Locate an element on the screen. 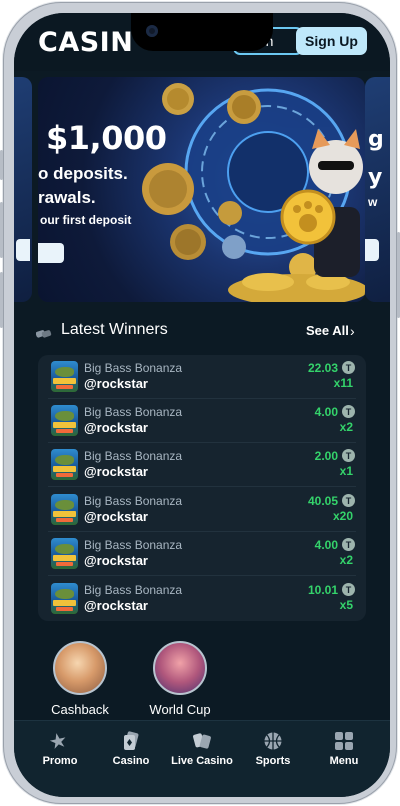 This screenshot has width=400, height=806. next-banner-text-2: y is located at coordinates (375, 177).